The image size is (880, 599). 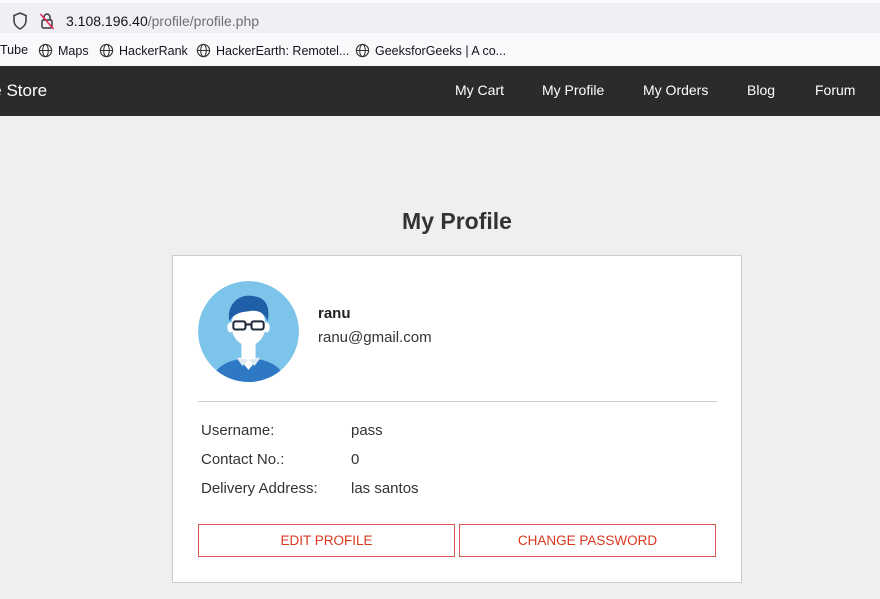 I want to click on page-title: My Profile, so click(x=457, y=221).